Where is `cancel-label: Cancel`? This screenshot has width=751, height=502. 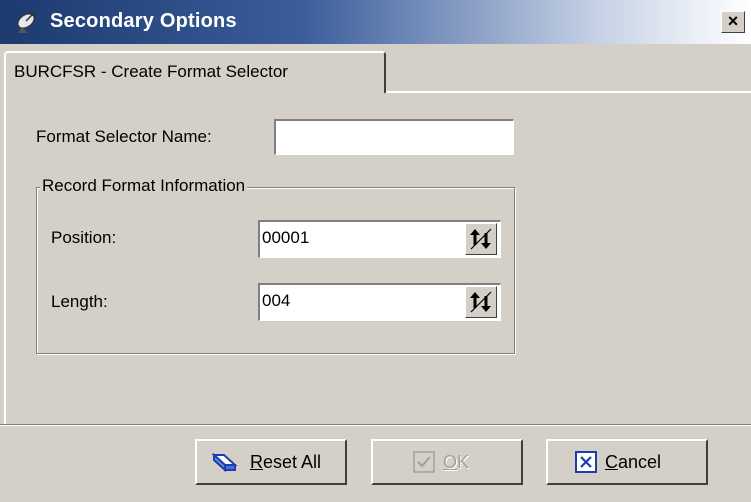
cancel-label: Cancel is located at coordinates (633, 462).